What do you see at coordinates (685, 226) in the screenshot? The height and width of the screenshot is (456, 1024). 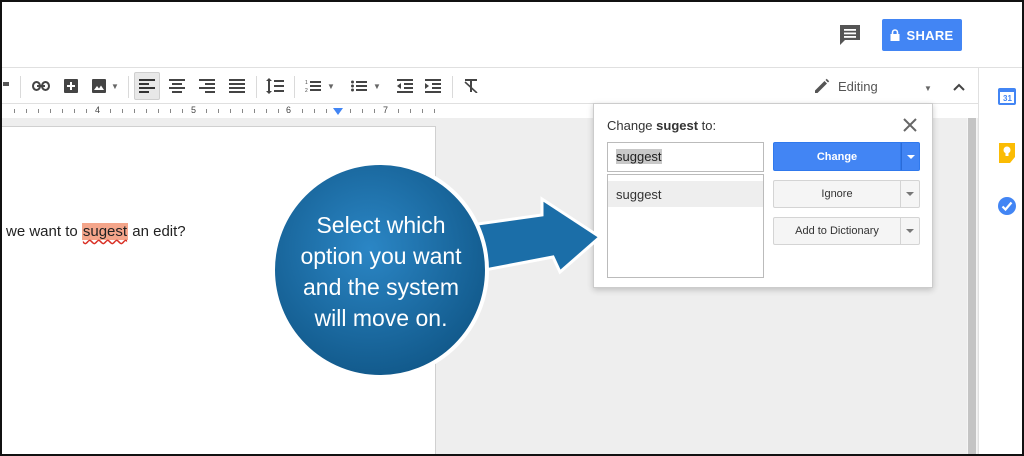 I see `suggestion-list: suggest` at bounding box center [685, 226].